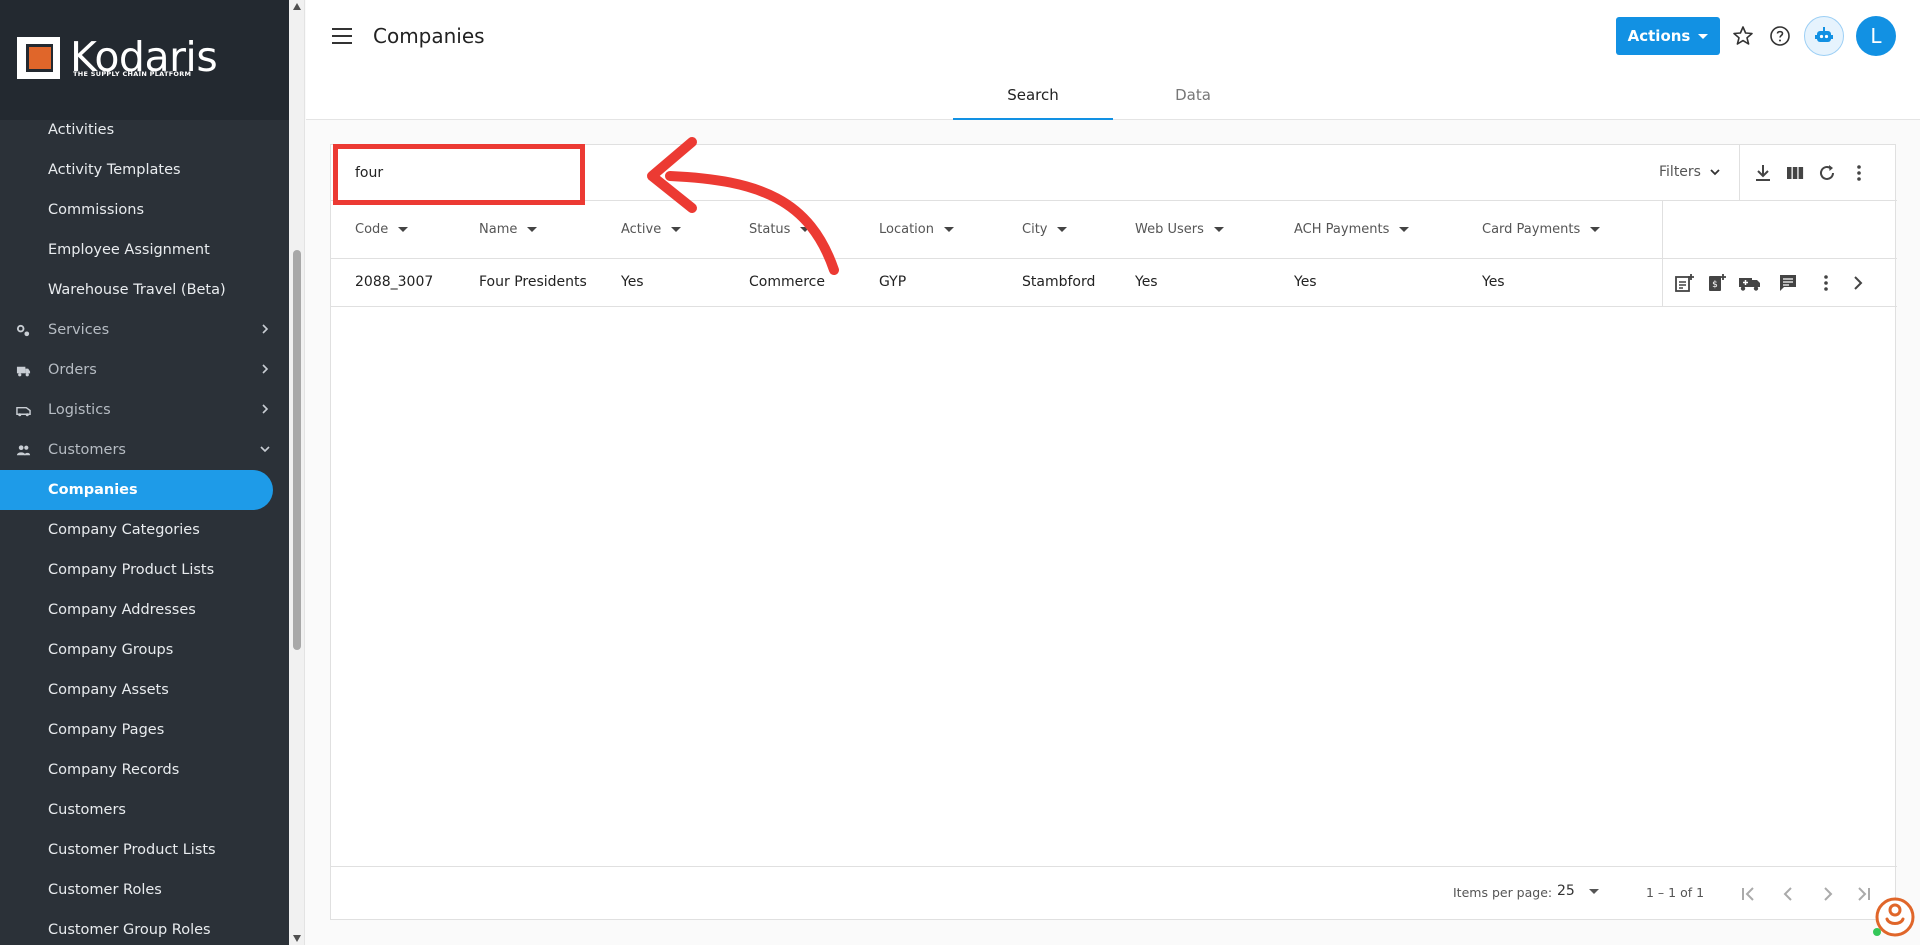  I want to click on previous-page-icon, so click(1788, 894).